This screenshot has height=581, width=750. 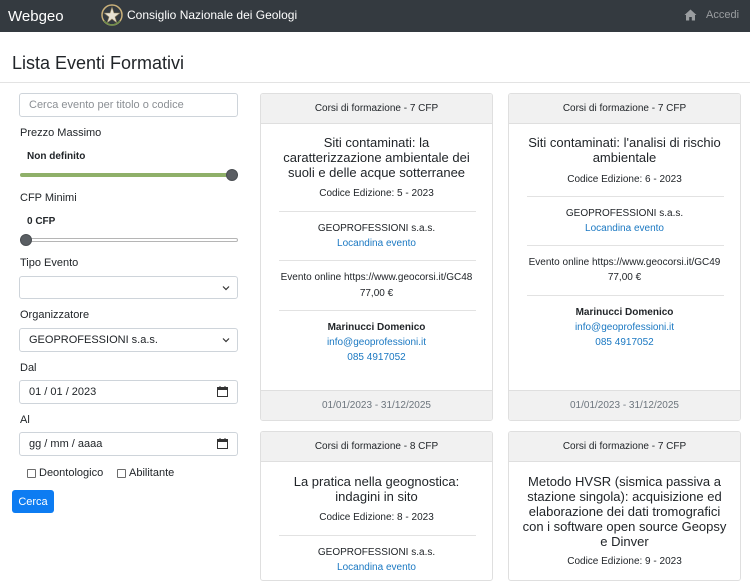 I want to click on deontologico-label: Deontologico, so click(x=71, y=473).